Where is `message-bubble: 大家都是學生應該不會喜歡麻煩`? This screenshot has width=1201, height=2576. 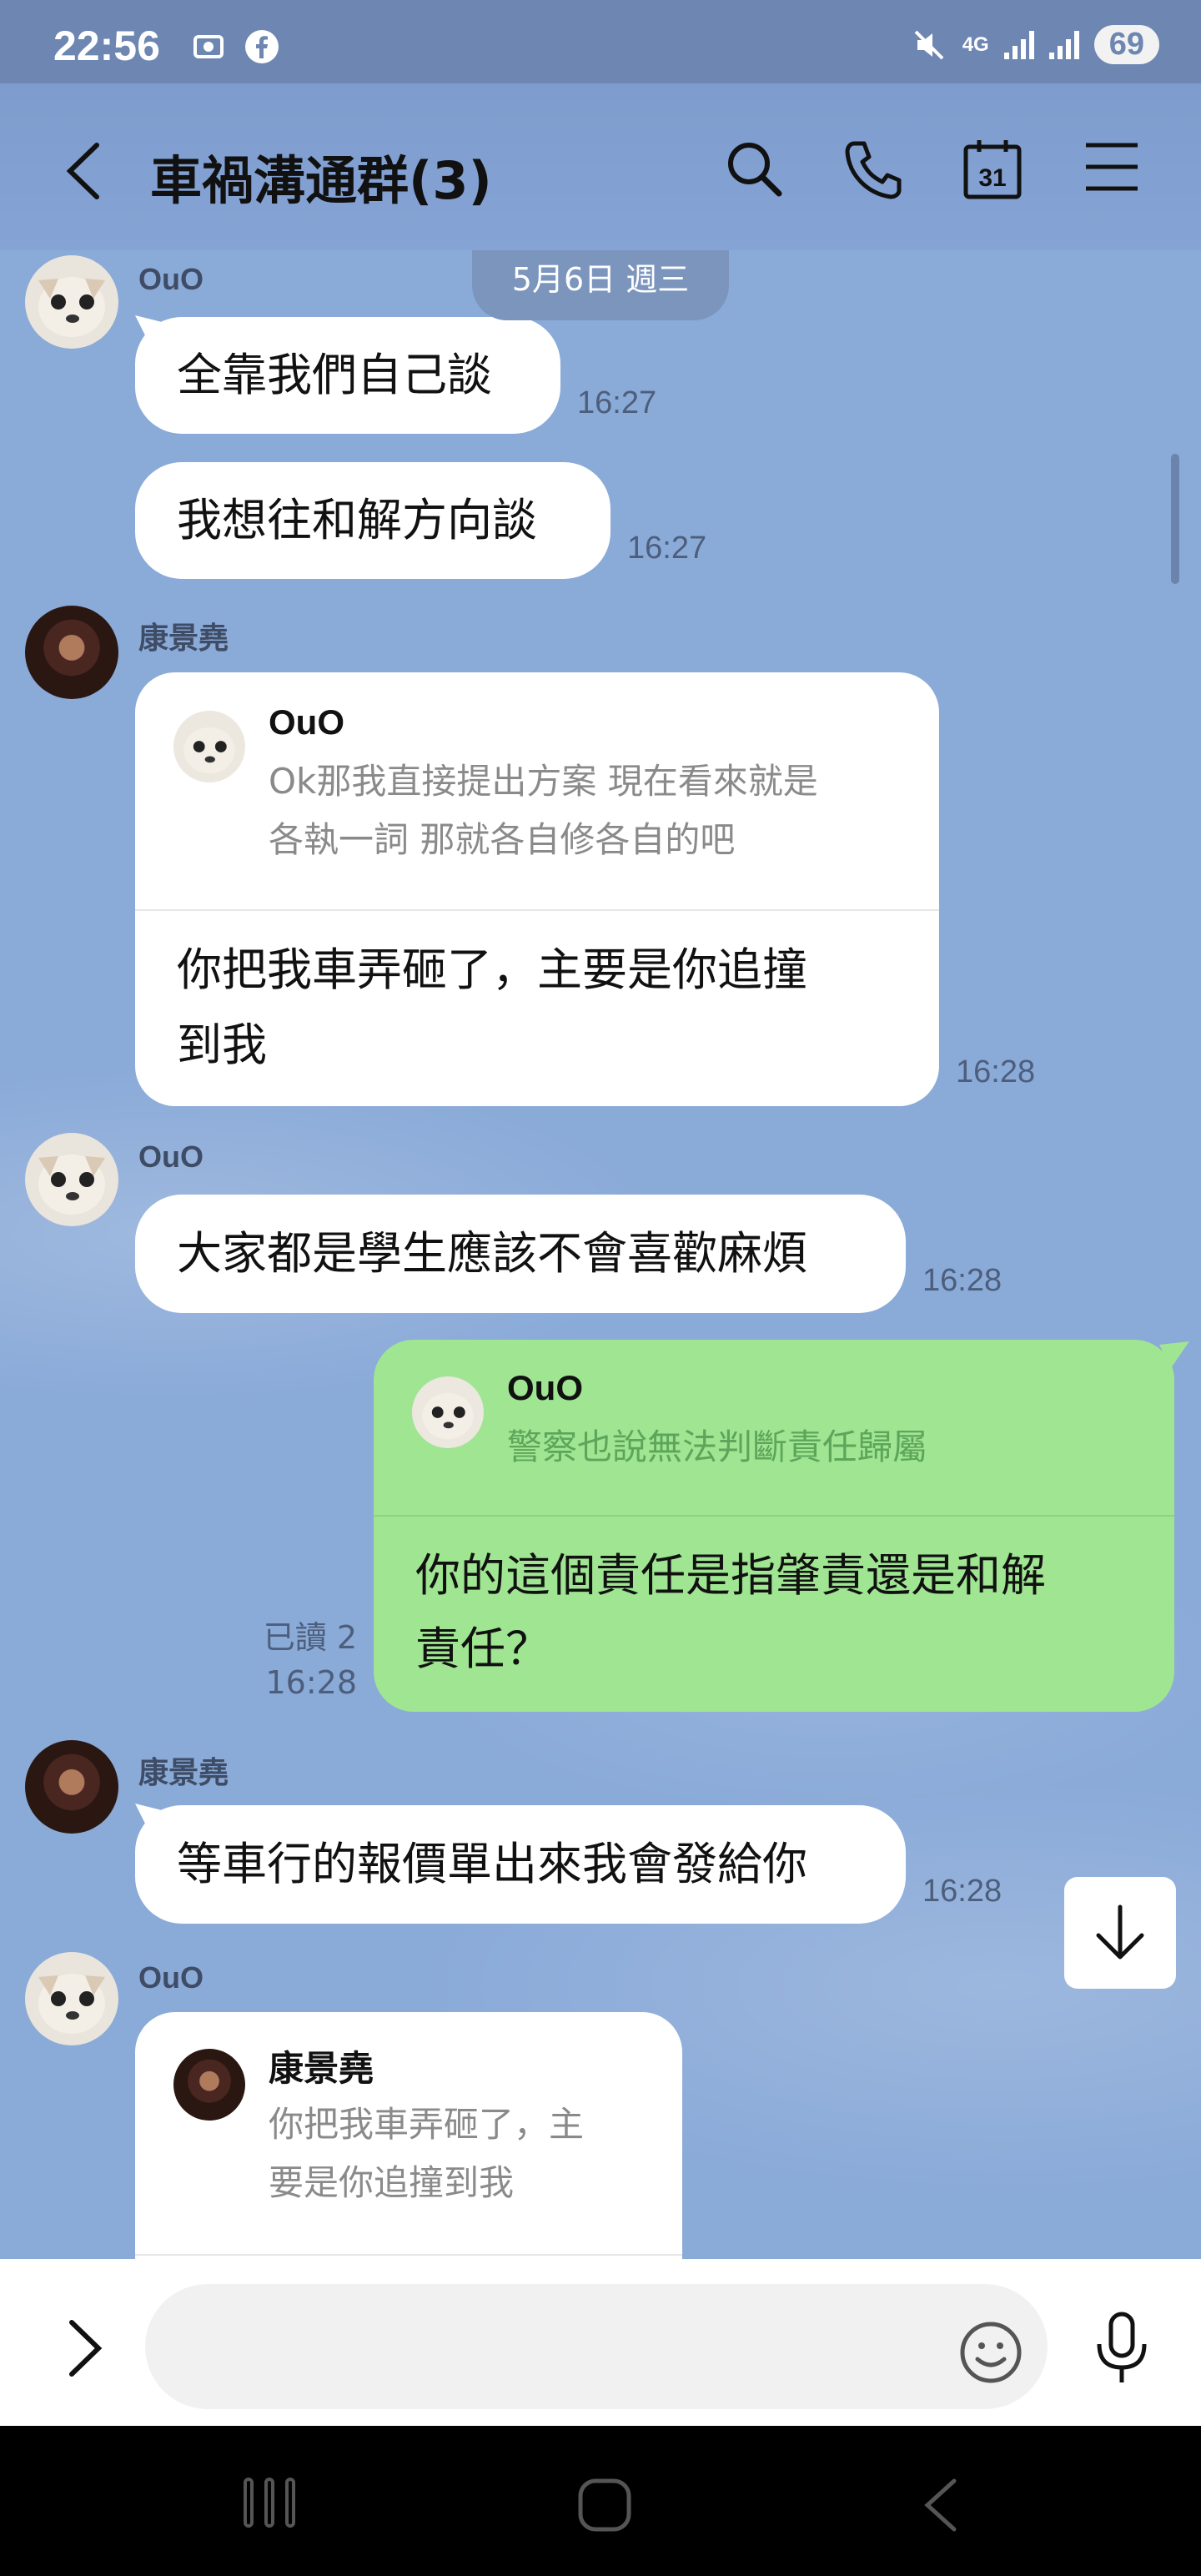
message-bubble: 大家都是學生應該不會喜歡麻煩 is located at coordinates (521, 1254).